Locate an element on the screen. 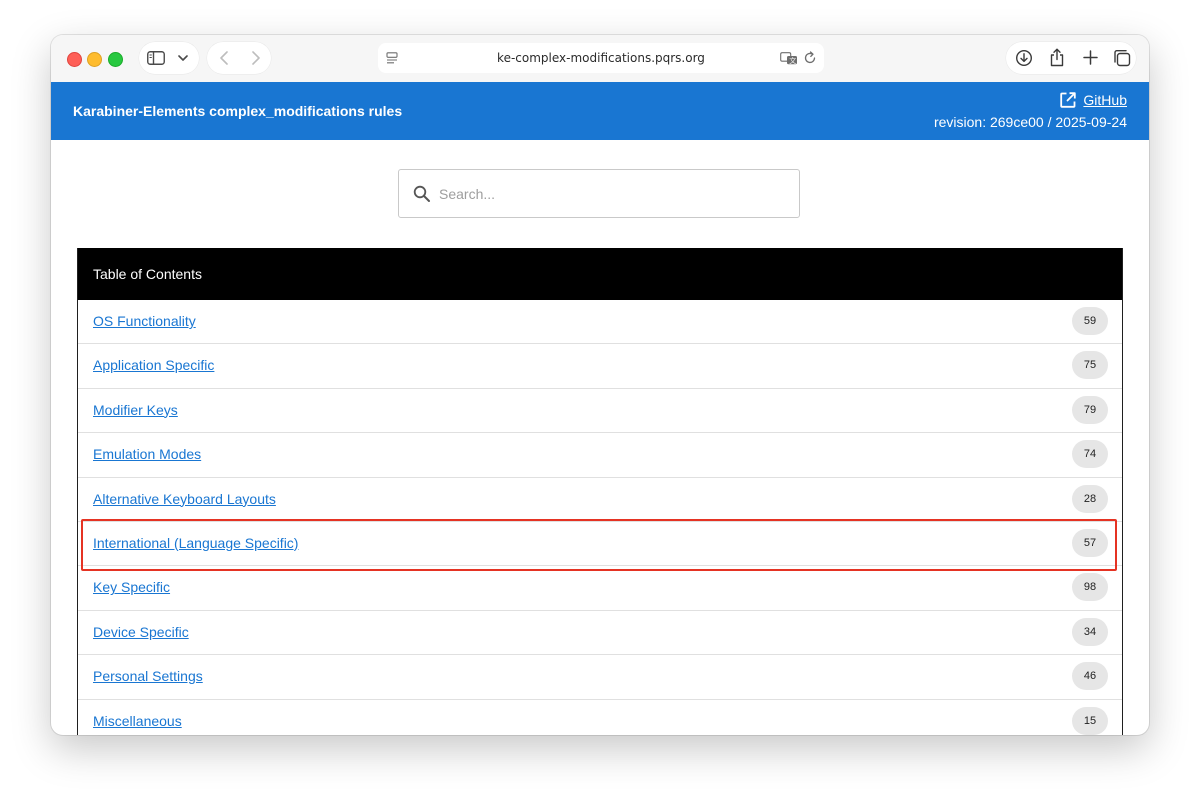 This screenshot has width=1200, height=803. toc-item-application-specific: Application Specific 75 is located at coordinates (600, 366).